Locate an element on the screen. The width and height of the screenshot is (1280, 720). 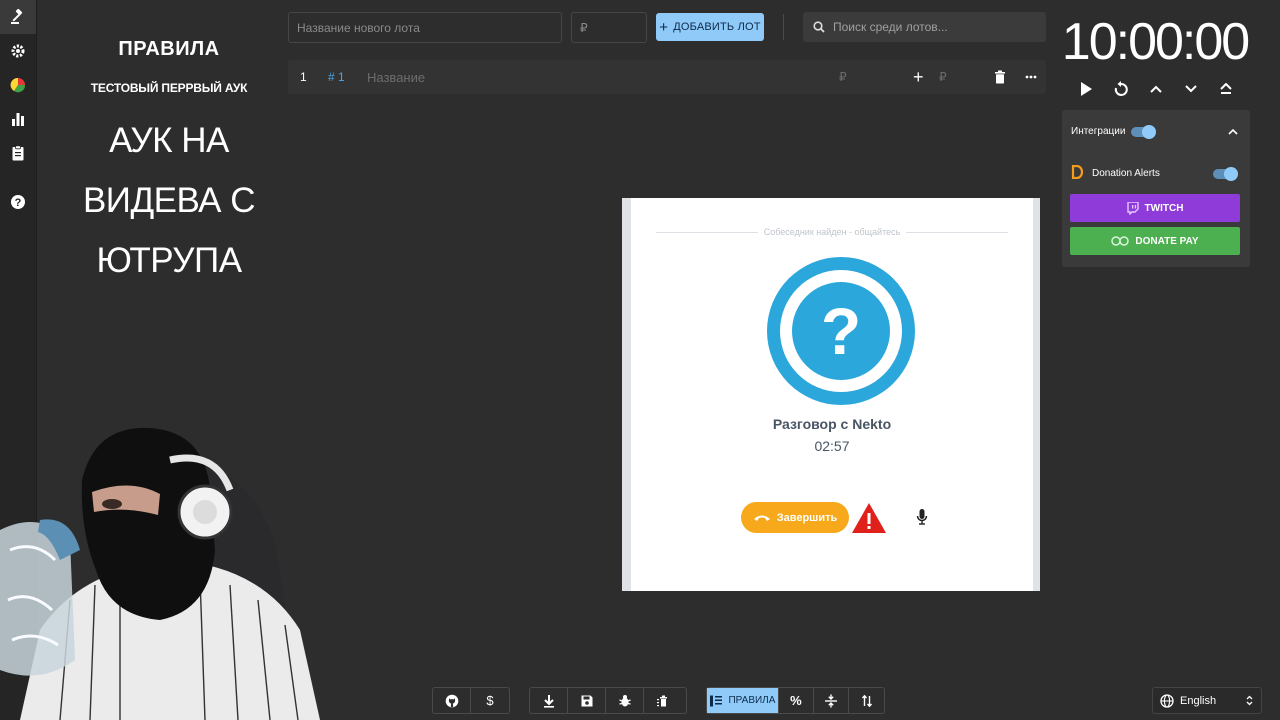
sidebar-item-history is located at coordinates (18, 153).